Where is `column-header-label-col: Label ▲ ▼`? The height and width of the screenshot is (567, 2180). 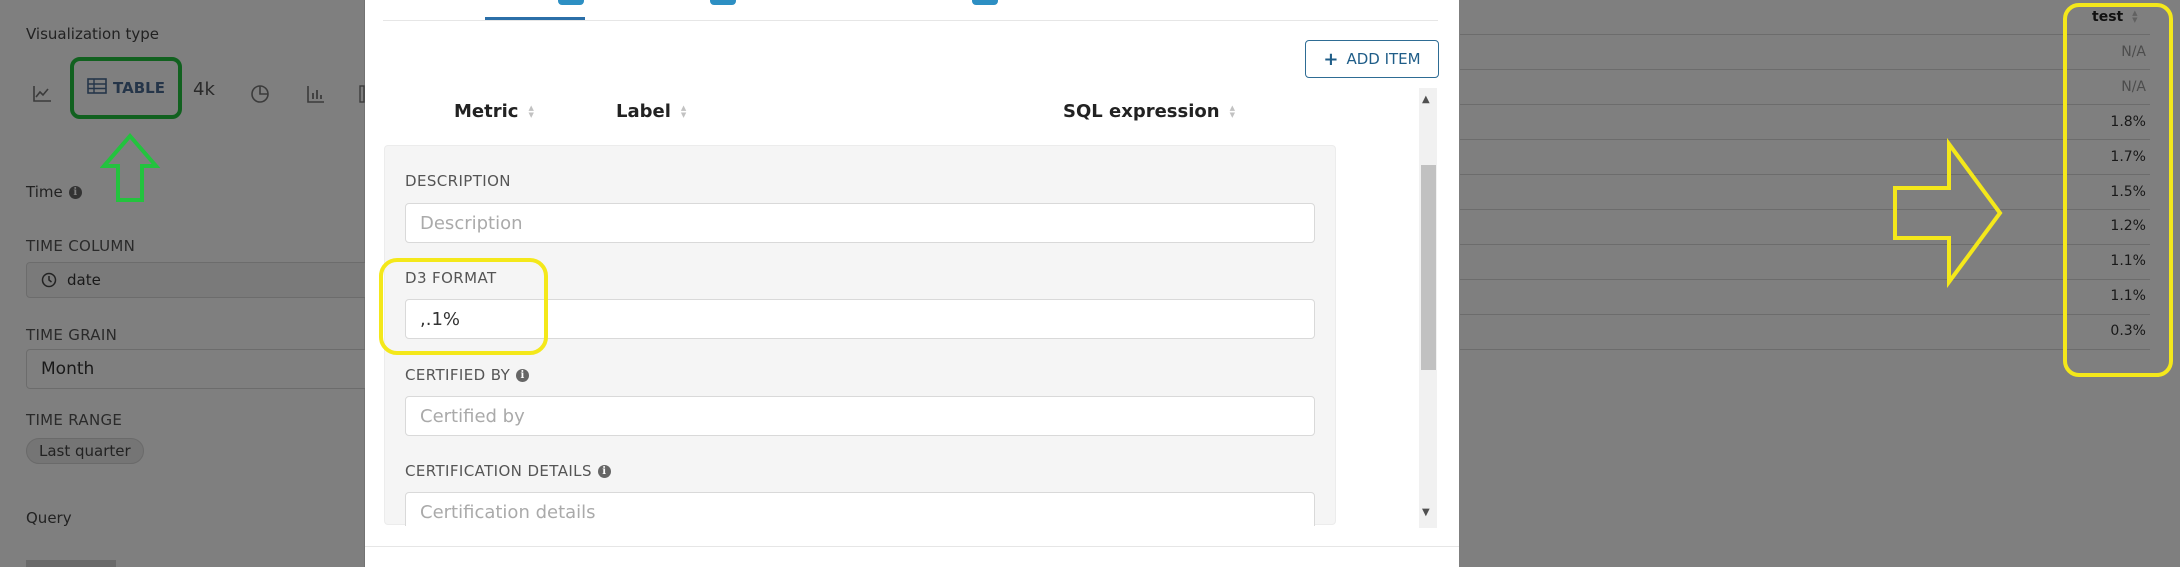
column-header-label-col: Label ▲ ▼ is located at coordinates (651, 111).